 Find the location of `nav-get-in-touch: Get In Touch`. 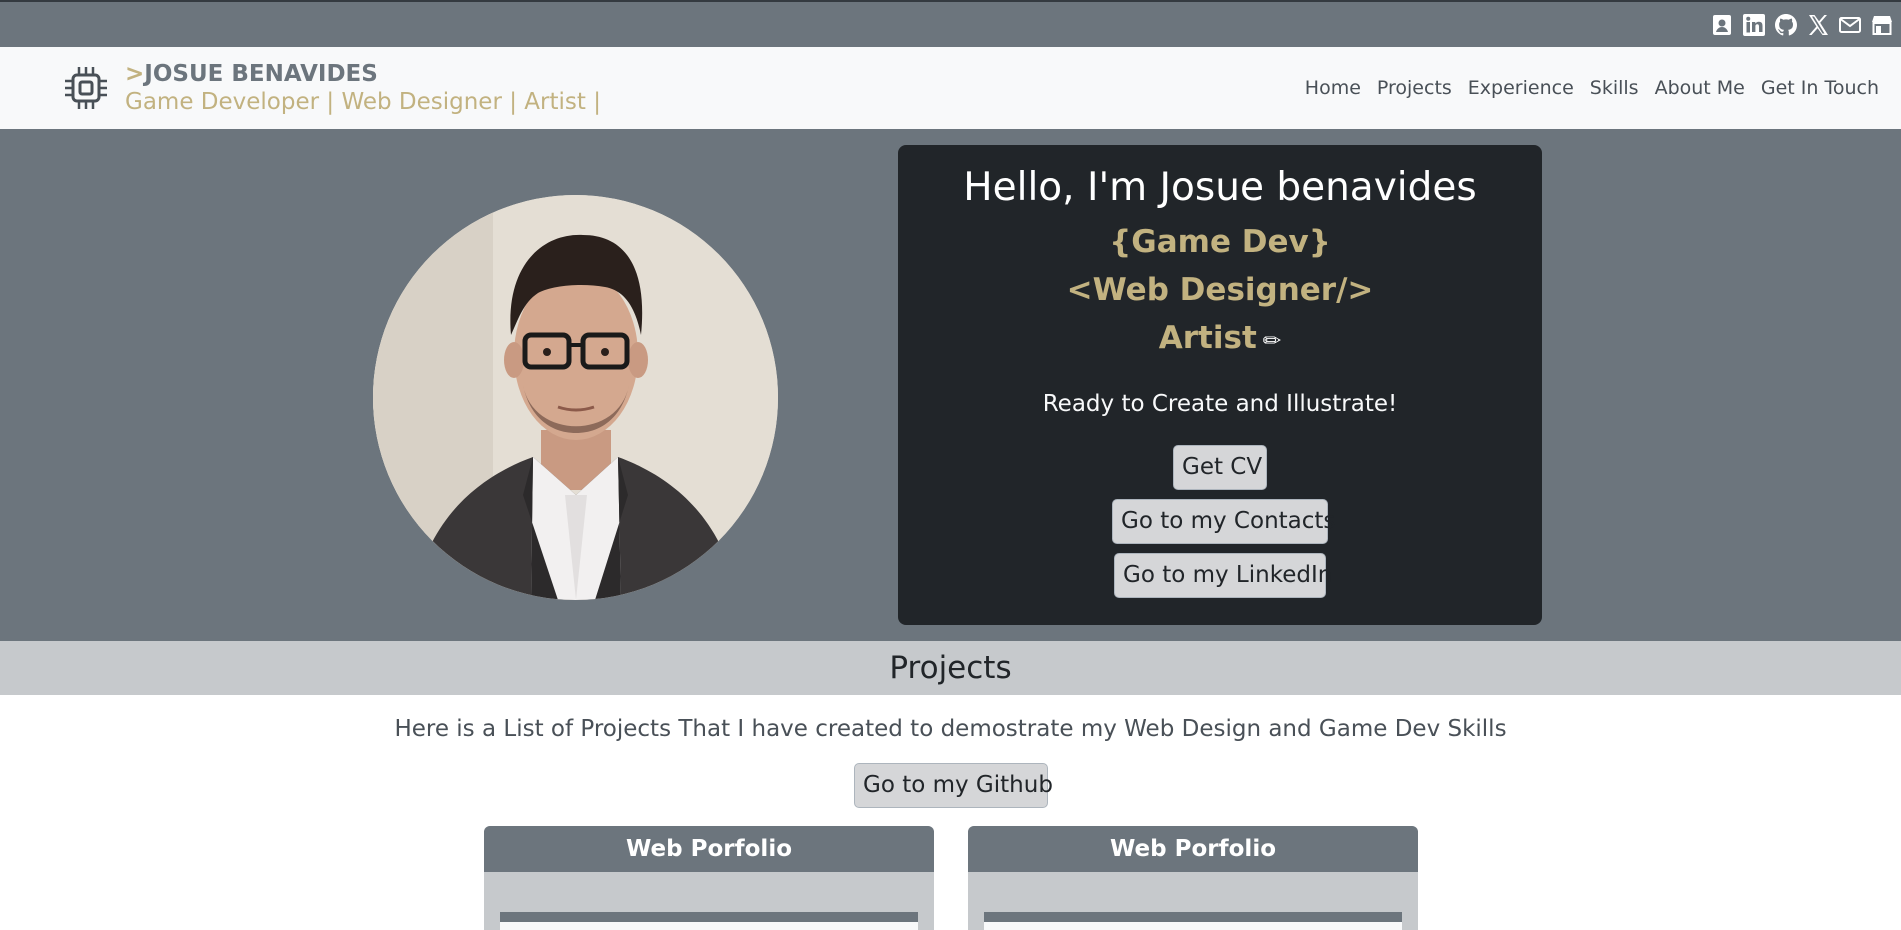

nav-get-in-touch: Get In Touch is located at coordinates (1820, 88).